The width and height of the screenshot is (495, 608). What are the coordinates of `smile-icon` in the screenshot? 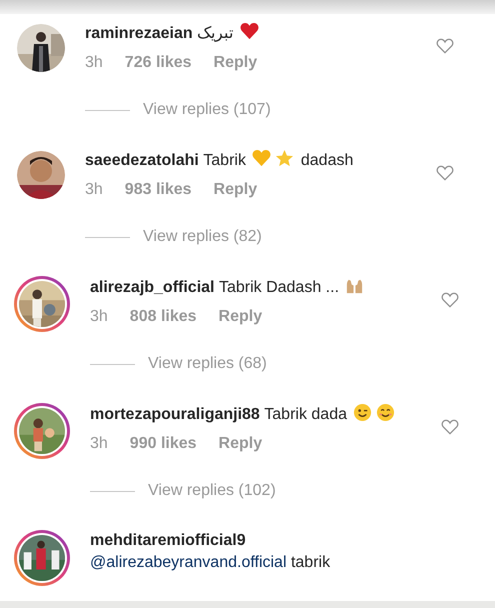 It's located at (386, 412).